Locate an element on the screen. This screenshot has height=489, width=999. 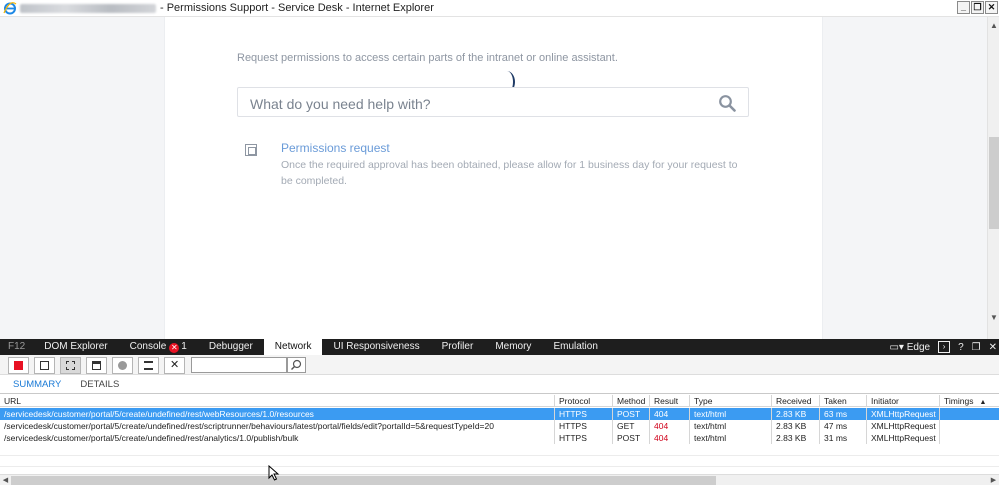
console-toggle-icon: › is located at coordinates (944, 347).